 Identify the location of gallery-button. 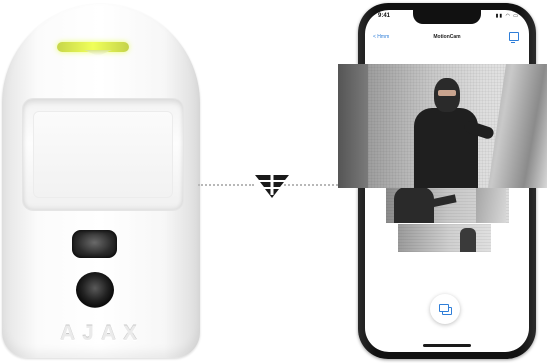
(445, 309).